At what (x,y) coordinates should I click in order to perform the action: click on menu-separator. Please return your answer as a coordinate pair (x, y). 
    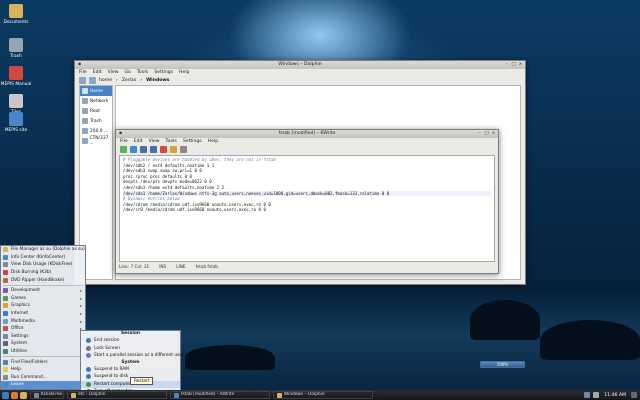
    Looking at the image, I should click on (43, 285).